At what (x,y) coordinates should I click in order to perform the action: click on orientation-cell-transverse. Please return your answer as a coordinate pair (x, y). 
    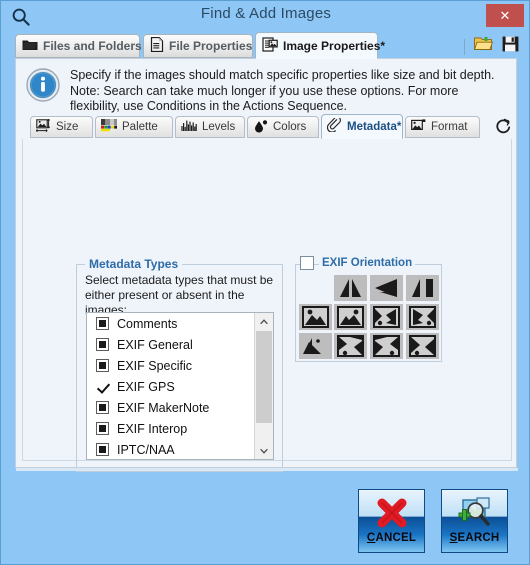
    Looking at the image, I should click on (350, 346).